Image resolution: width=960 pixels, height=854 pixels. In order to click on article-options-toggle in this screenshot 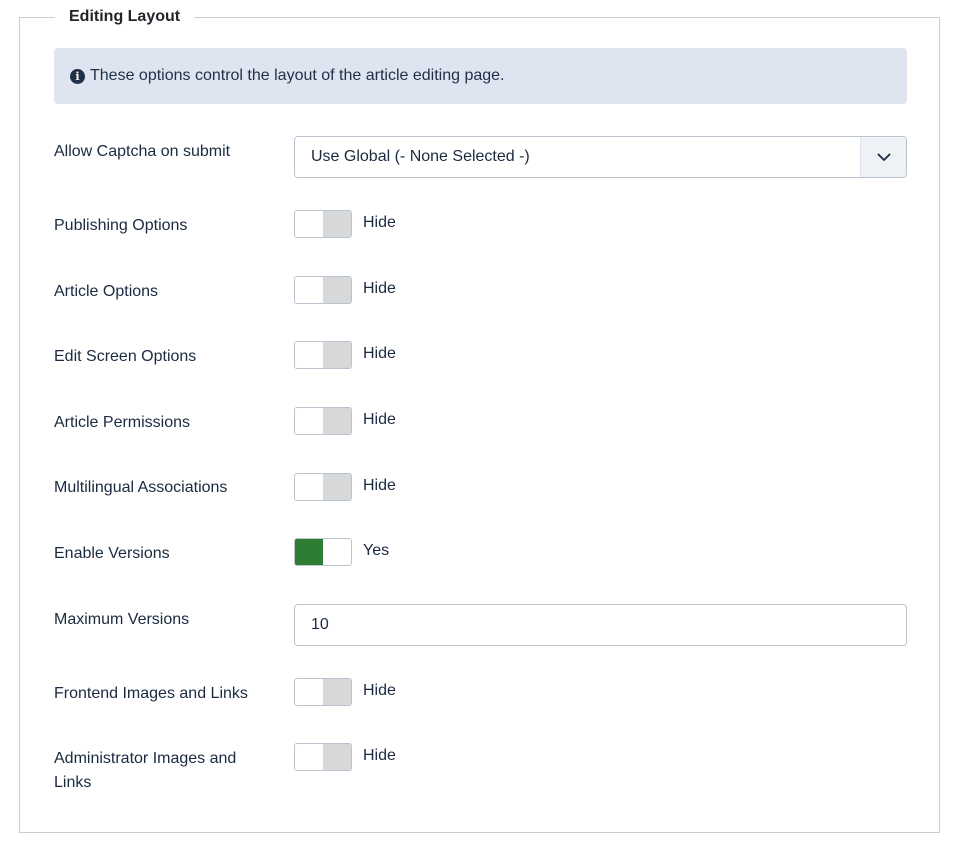, I will do `click(323, 290)`.